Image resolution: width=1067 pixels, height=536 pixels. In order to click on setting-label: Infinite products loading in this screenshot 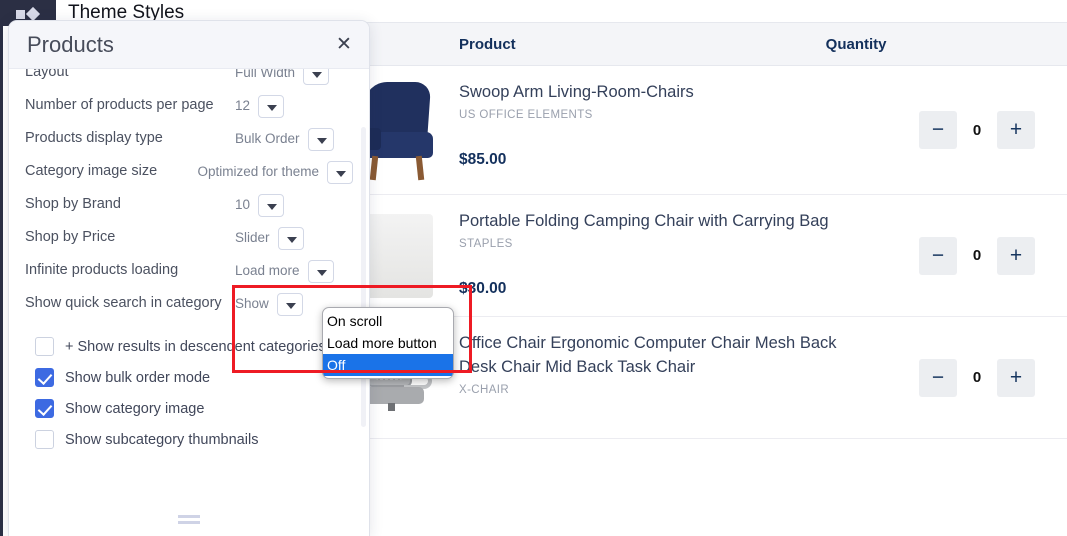, I will do `click(102, 270)`.